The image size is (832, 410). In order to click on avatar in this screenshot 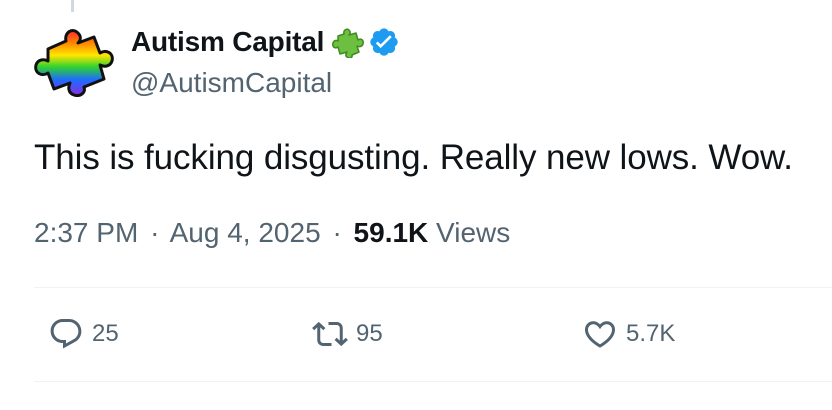, I will do `click(74, 61)`.